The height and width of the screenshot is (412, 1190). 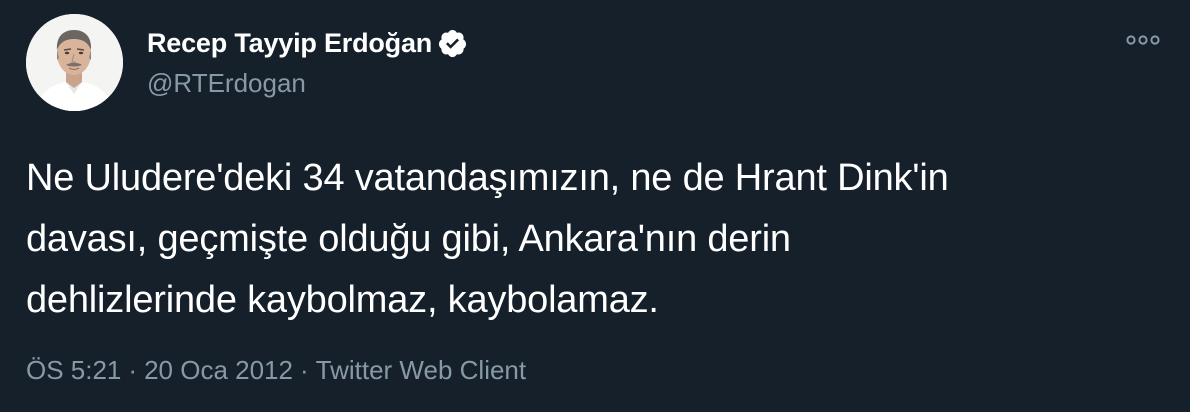 I want to click on tweet-time: ÖS 5:21, so click(x=73, y=370).